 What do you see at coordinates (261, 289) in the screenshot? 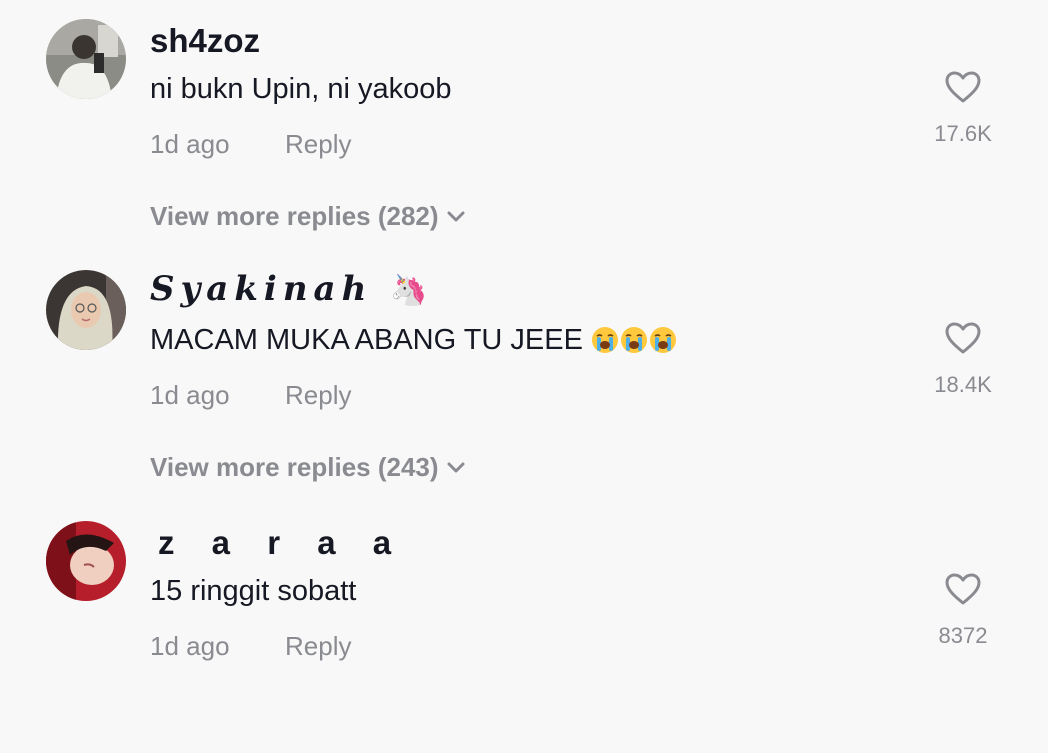
I see `username-text: 𝑺𝒚𝒂𝒌𝒊𝒏𝒂𝒉` at bounding box center [261, 289].